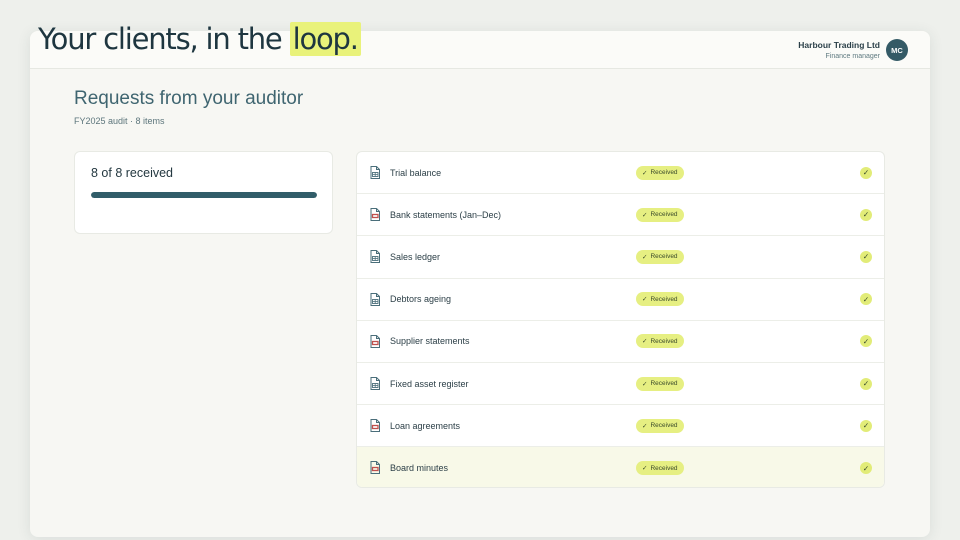 The width and height of the screenshot is (960, 540). I want to click on progress-bar, so click(204, 195).